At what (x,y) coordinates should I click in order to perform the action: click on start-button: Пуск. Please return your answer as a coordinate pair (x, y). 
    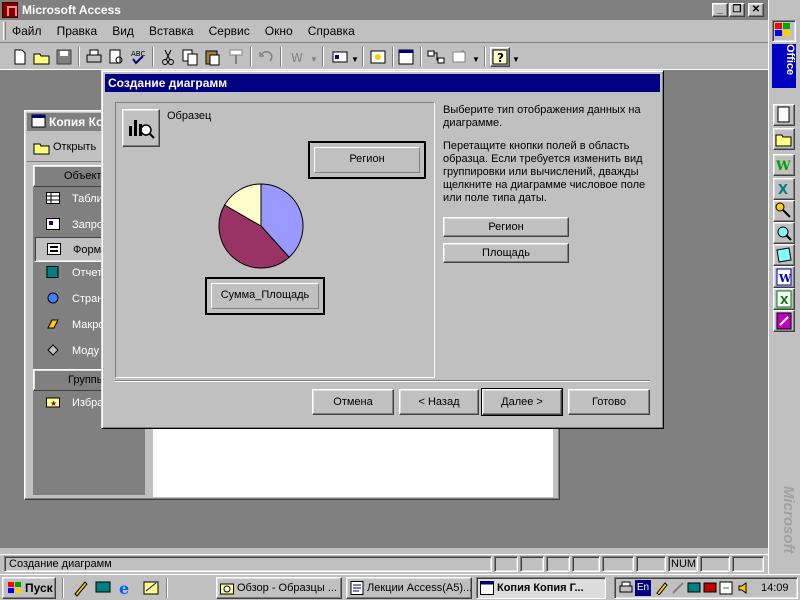
    Looking at the image, I should click on (29, 588).